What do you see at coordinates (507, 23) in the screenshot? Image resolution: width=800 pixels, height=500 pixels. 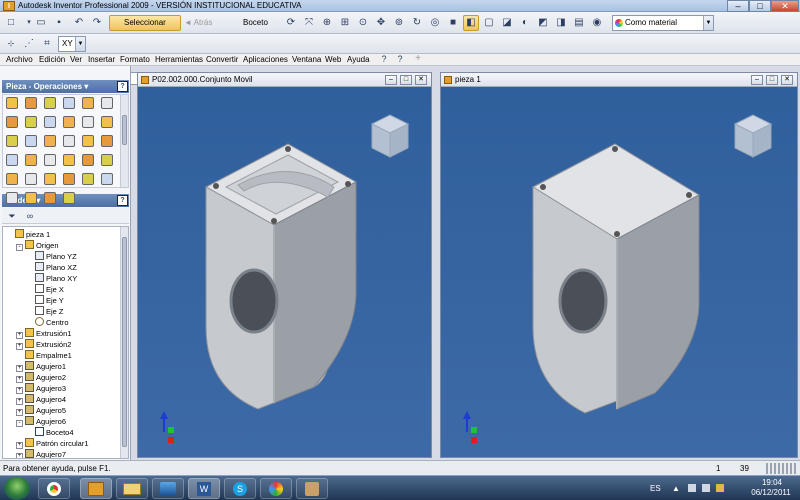 I see `perspective-icon: ◪` at bounding box center [507, 23].